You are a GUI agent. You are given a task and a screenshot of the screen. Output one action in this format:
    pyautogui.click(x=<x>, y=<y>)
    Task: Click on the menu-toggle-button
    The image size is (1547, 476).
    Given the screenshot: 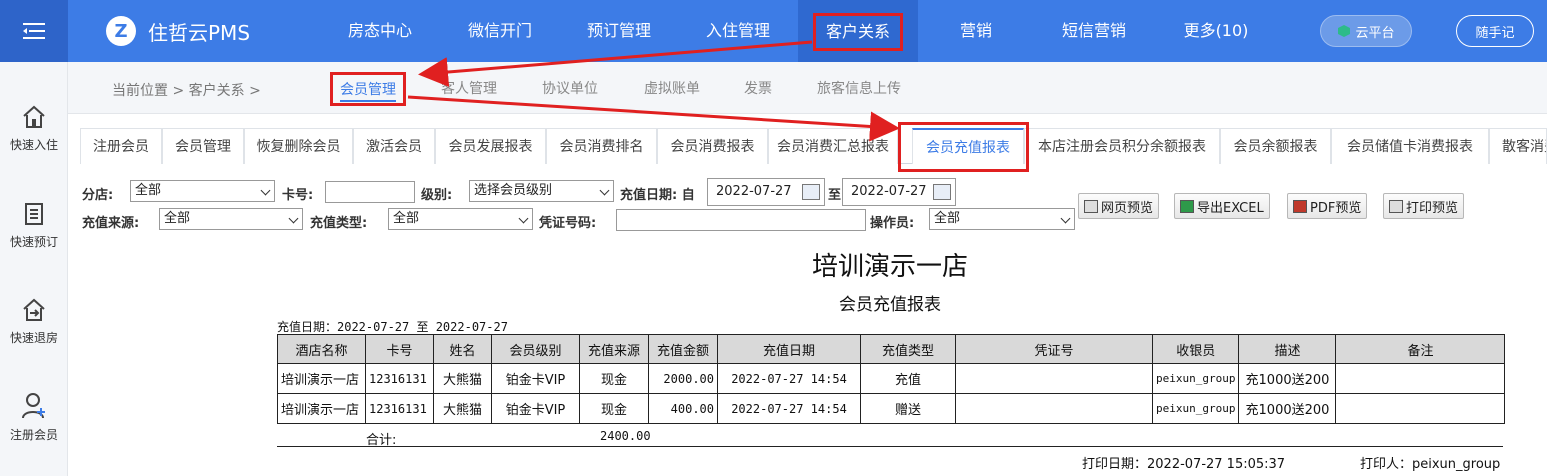 What is the action you would take?
    pyautogui.click(x=34, y=31)
    